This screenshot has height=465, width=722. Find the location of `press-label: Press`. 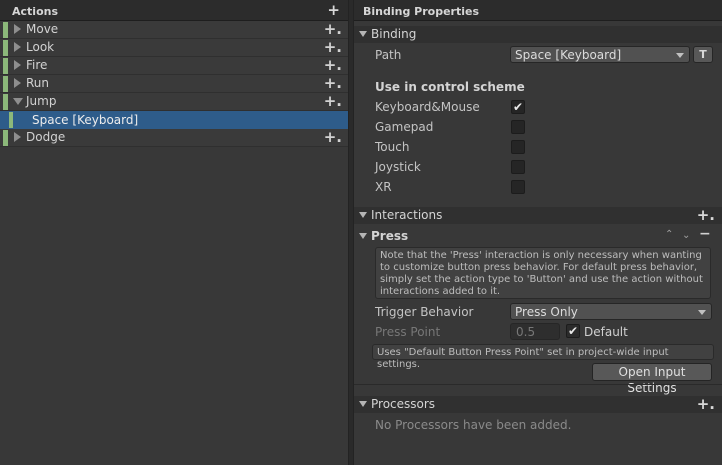

press-label: Press is located at coordinates (390, 236).